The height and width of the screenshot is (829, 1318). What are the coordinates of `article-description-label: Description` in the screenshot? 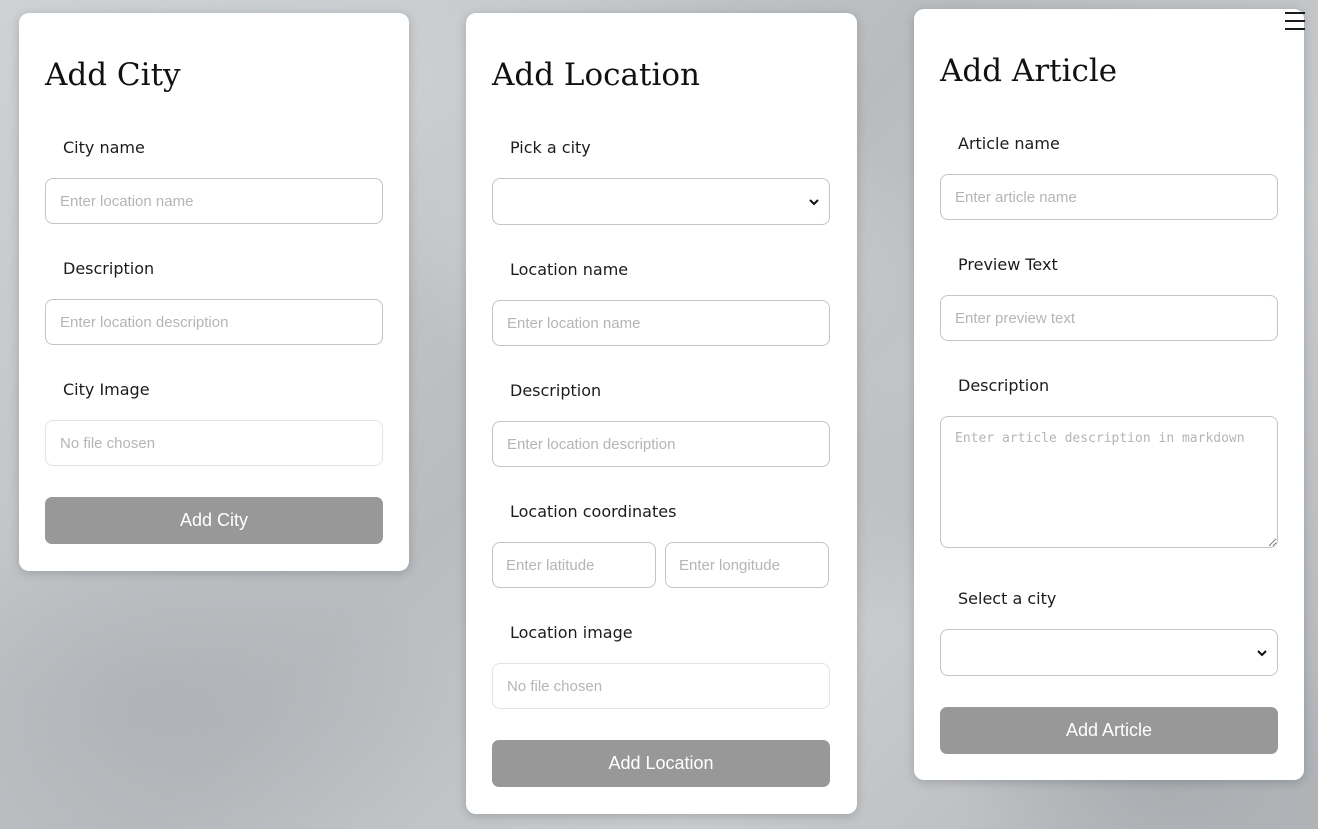 It's located at (1004, 385).